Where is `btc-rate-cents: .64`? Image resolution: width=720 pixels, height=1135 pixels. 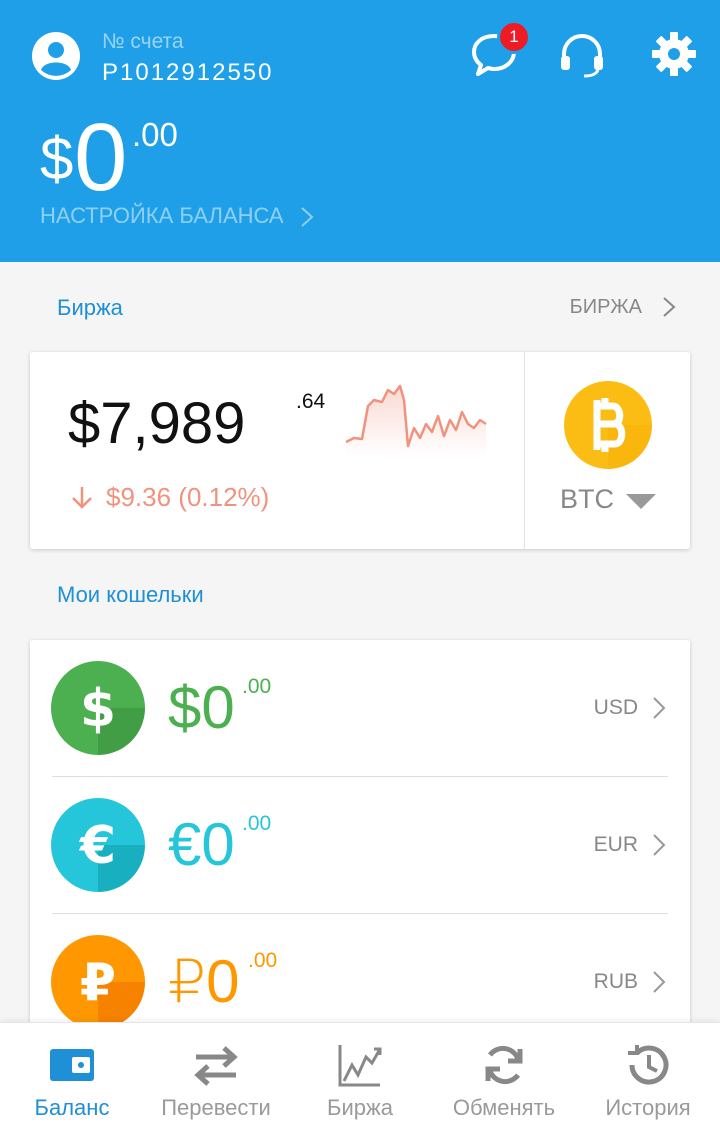
btc-rate-cents: .64 is located at coordinates (311, 401).